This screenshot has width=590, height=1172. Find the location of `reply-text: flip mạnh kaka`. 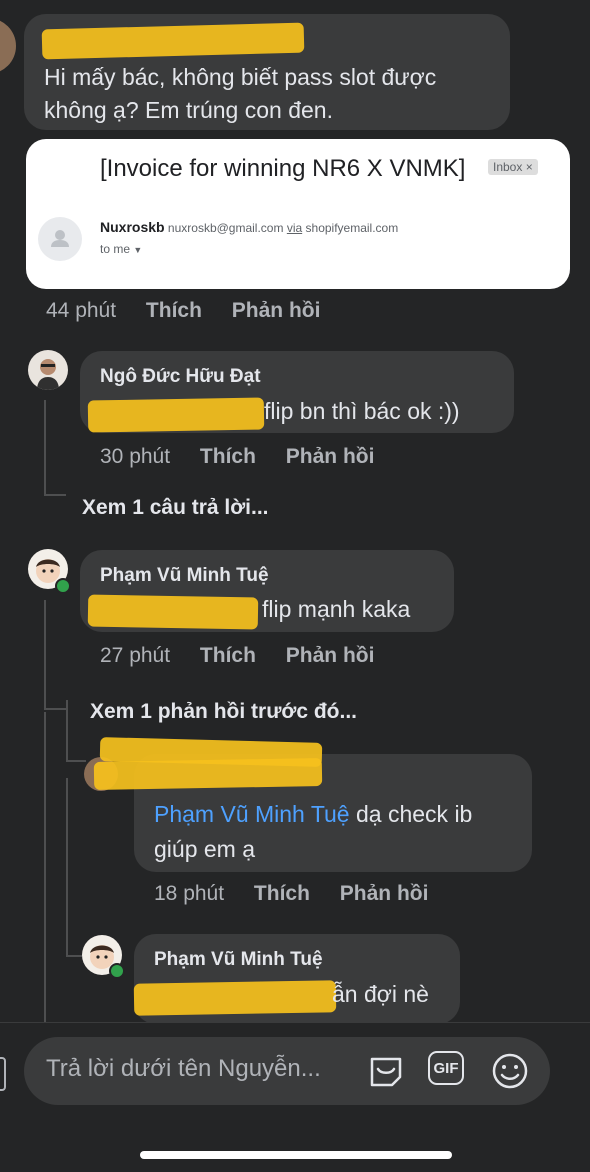

reply-text: flip mạnh kaka is located at coordinates (336, 609).